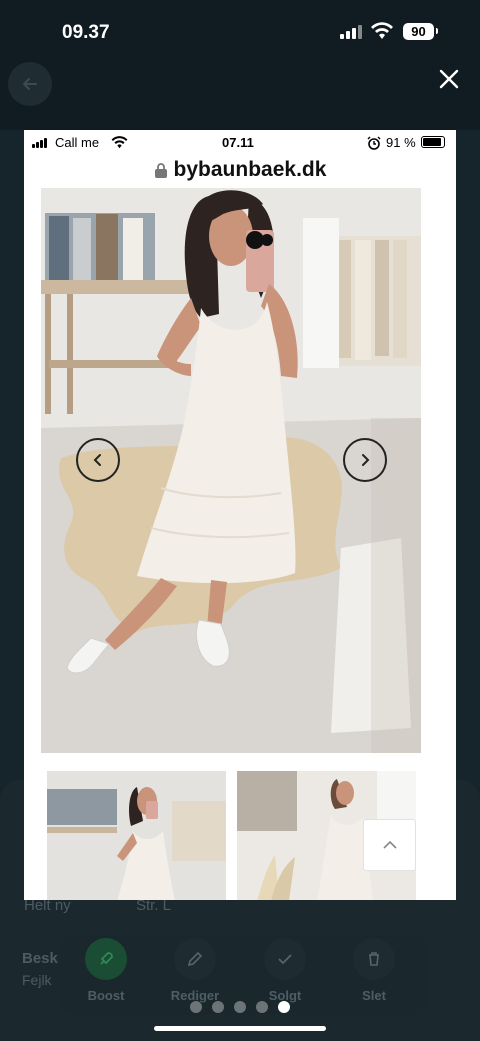 The height and width of the screenshot is (1041, 480). What do you see at coordinates (240, 1028) in the screenshot?
I see `home-indicator` at bounding box center [240, 1028].